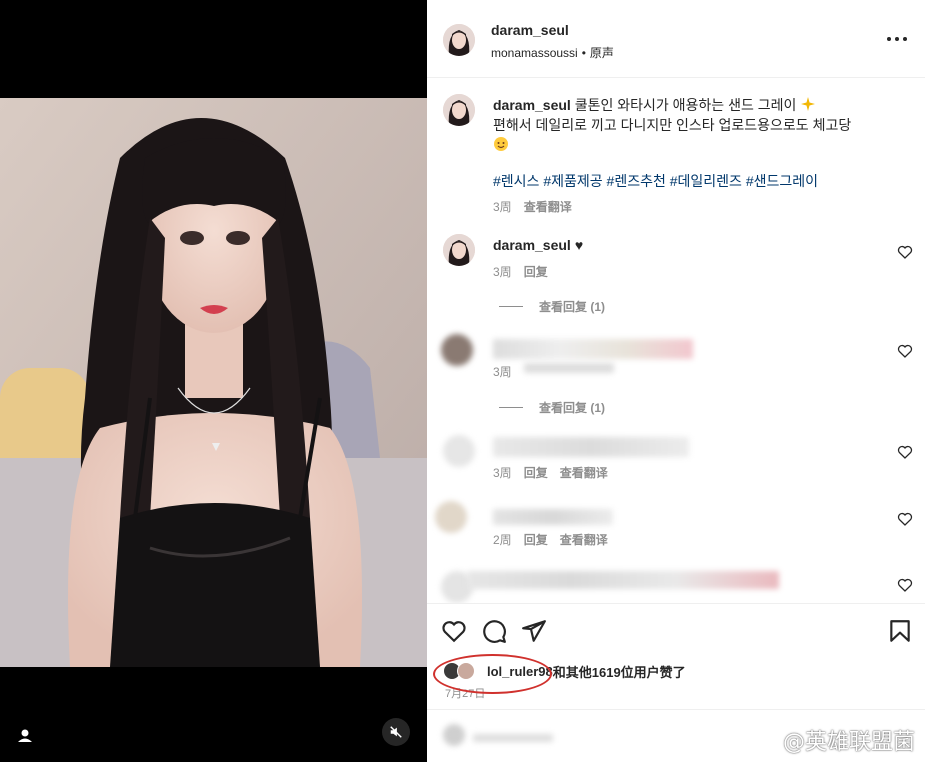  What do you see at coordinates (465, 693) in the screenshot?
I see `post-date: 7月27日` at bounding box center [465, 693].